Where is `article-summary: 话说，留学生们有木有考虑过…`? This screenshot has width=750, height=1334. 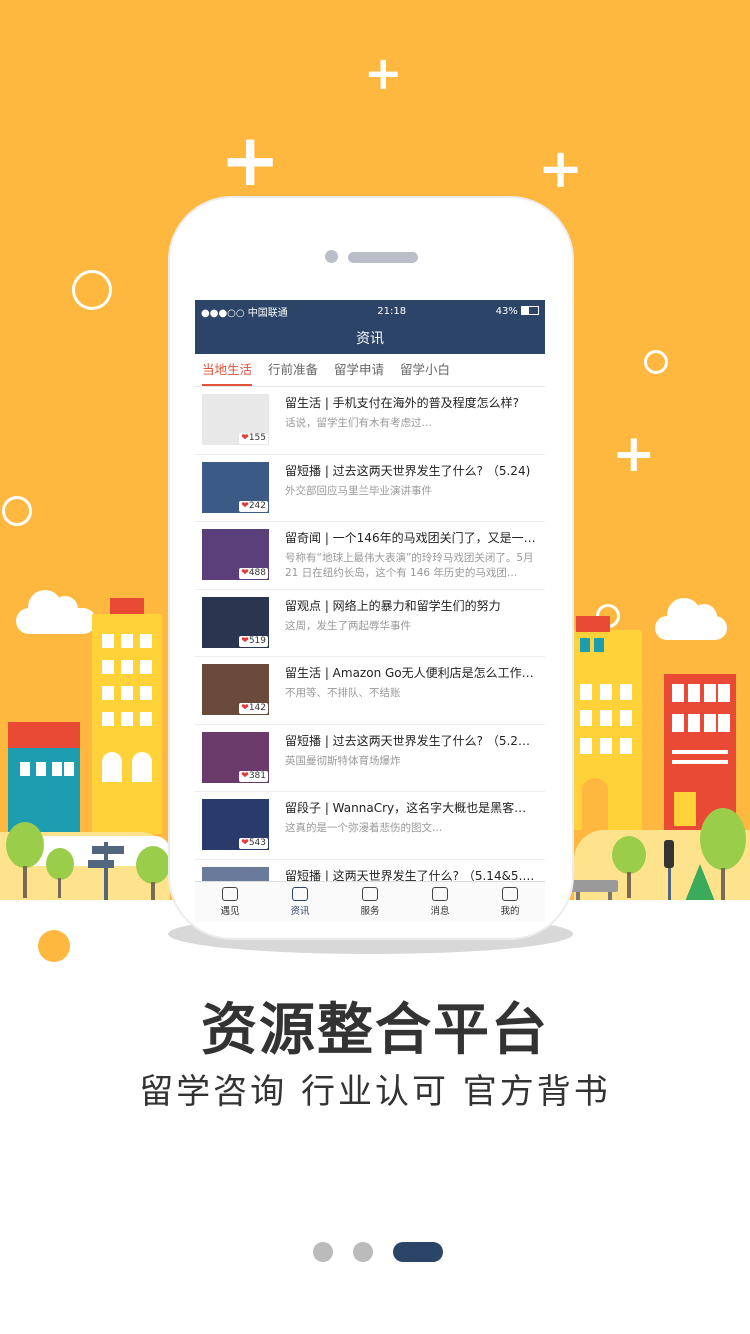
article-summary: 话说，留学生们有木有考虑过… is located at coordinates (358, 423).